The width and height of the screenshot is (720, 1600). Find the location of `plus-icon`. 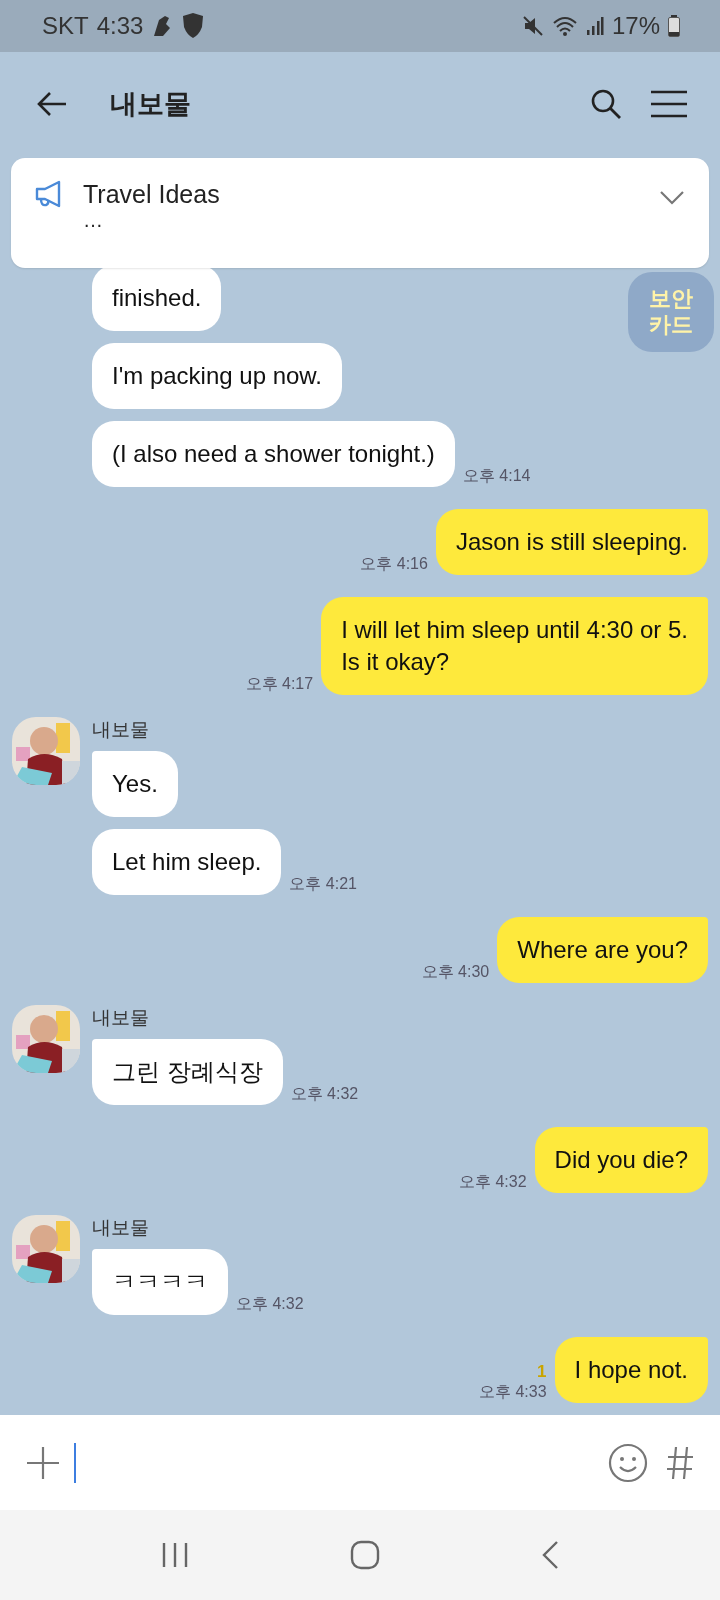

plus-icon is located at coordinates (43, 1462).